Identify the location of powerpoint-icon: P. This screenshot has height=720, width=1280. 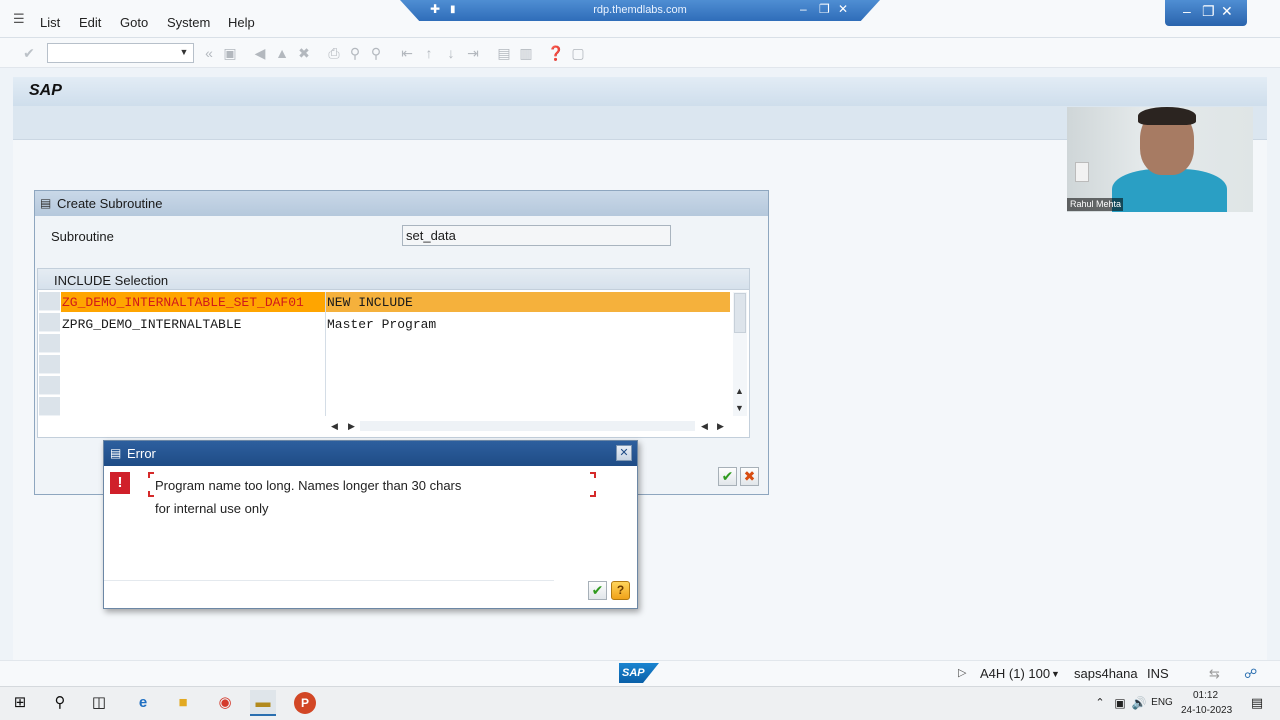
(305, 703).